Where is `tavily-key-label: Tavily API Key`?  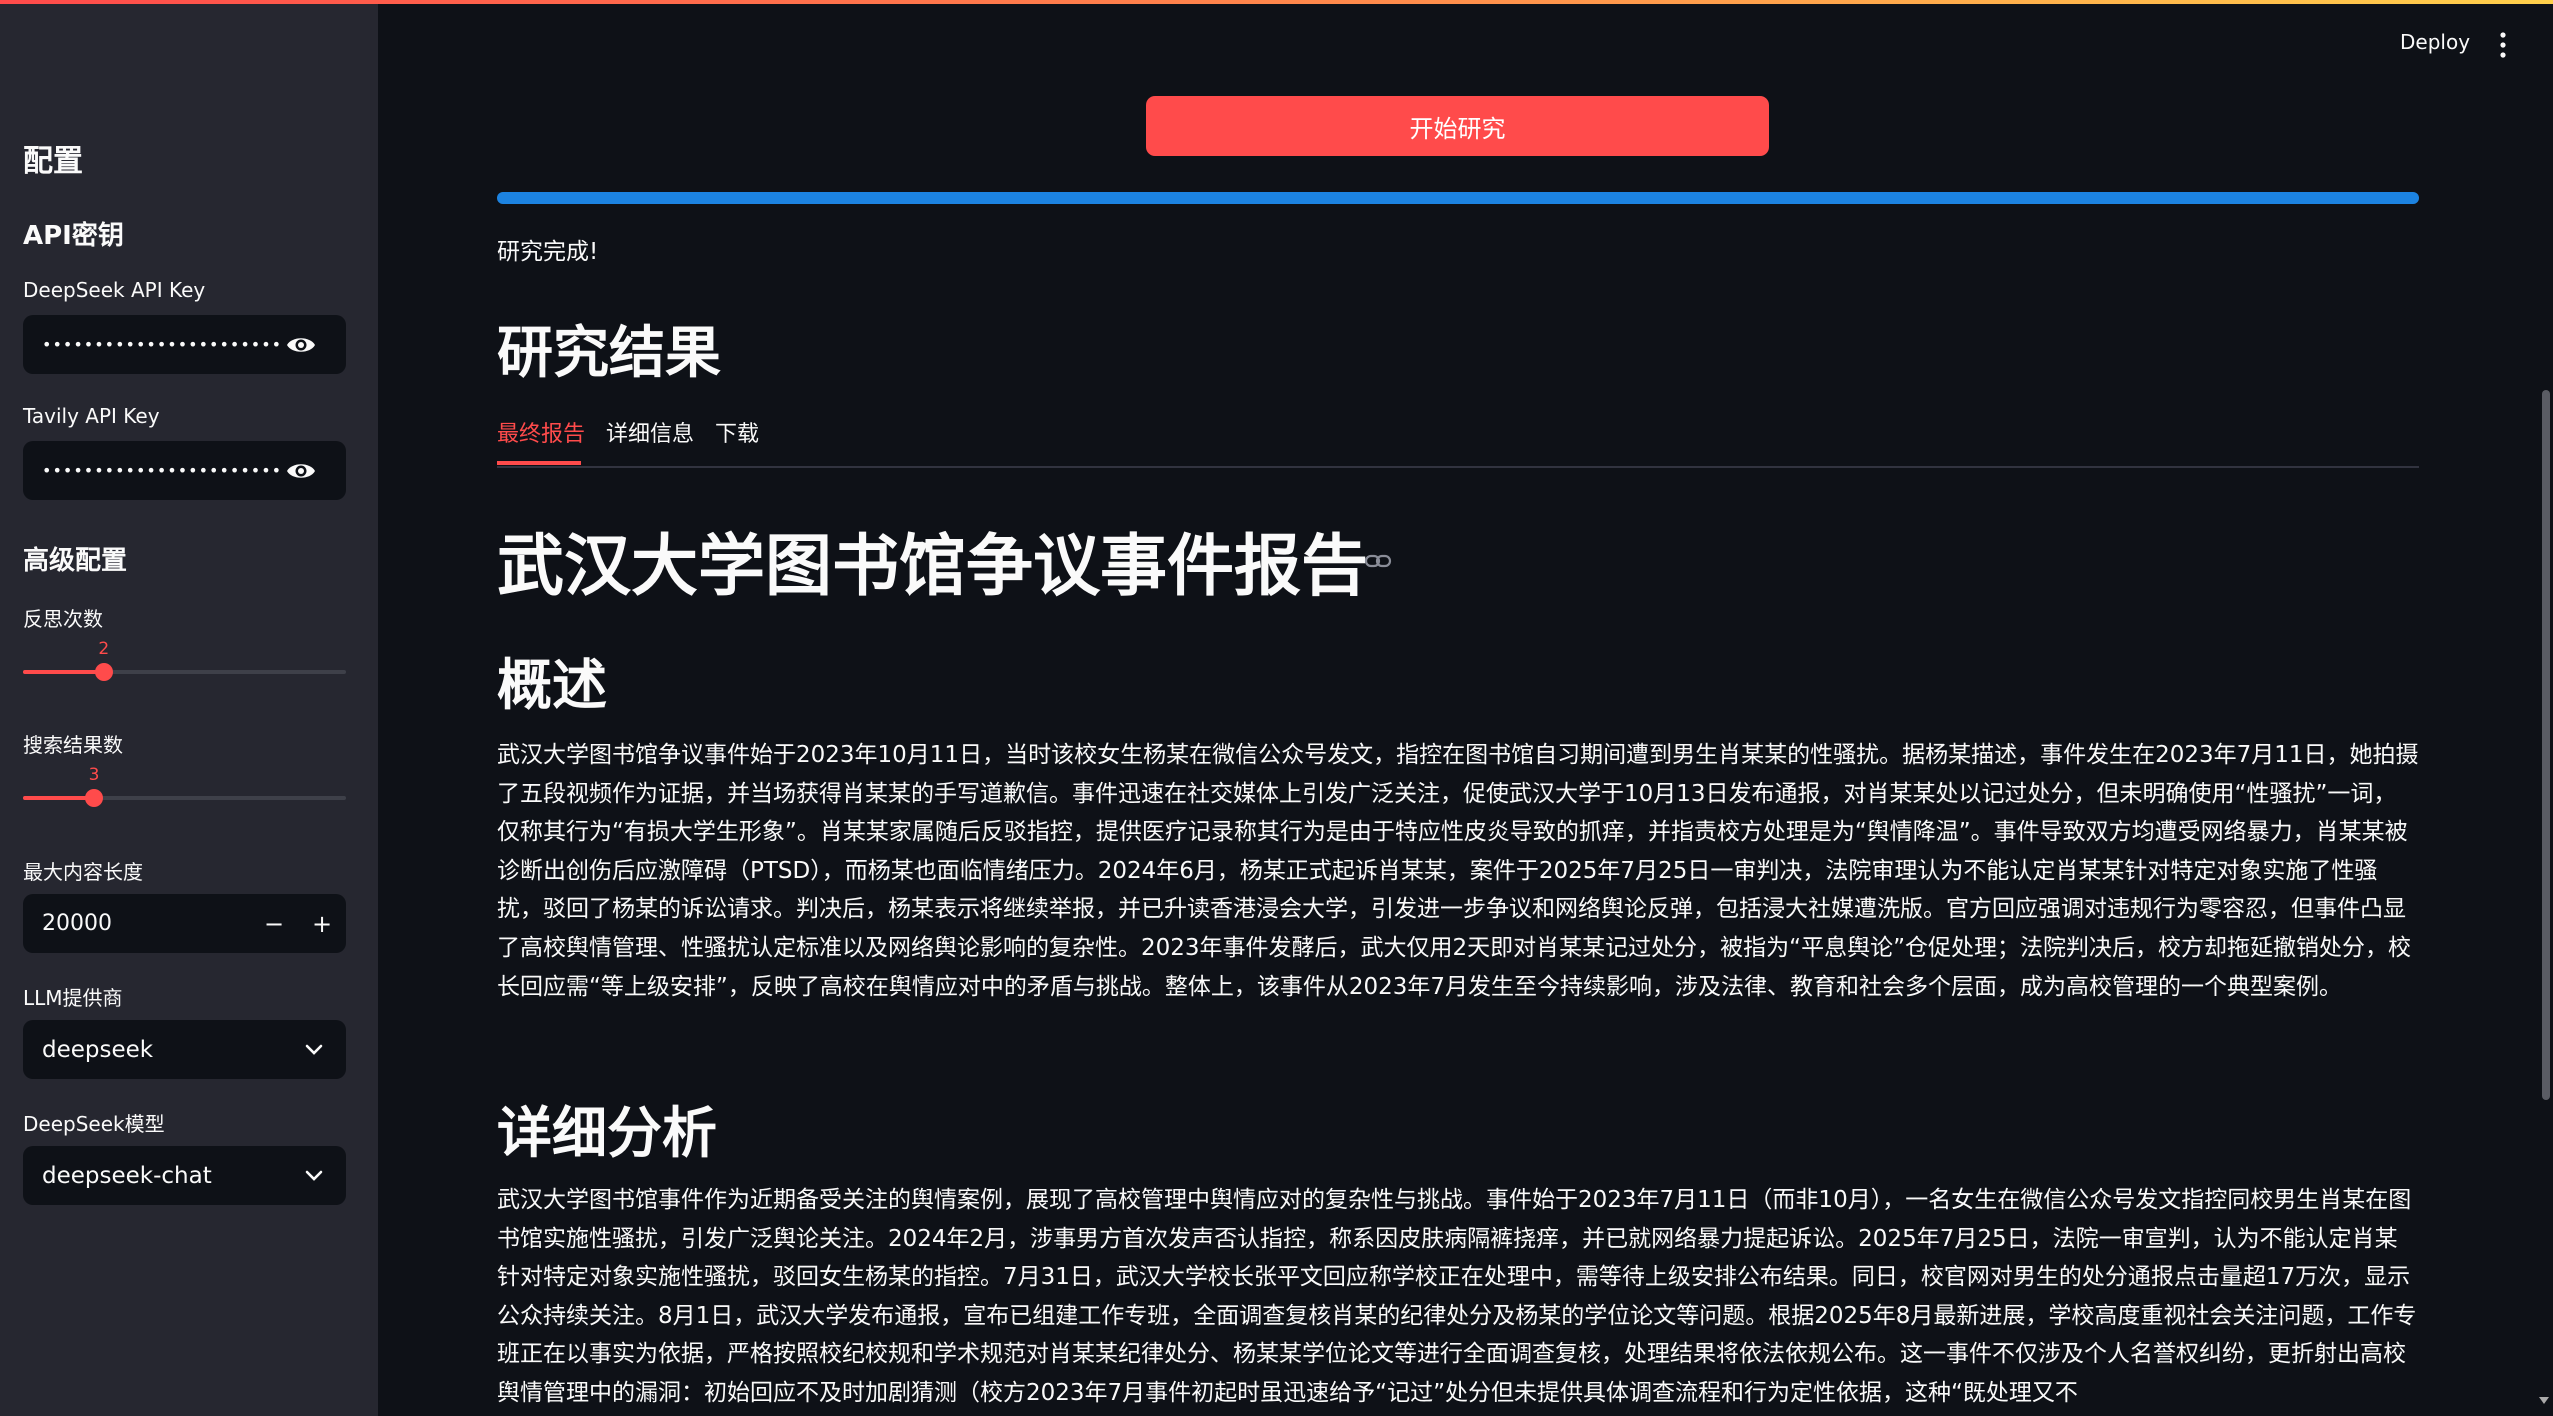
tavily-key-label: Tavily API Key is located at coordinates (91, 416).